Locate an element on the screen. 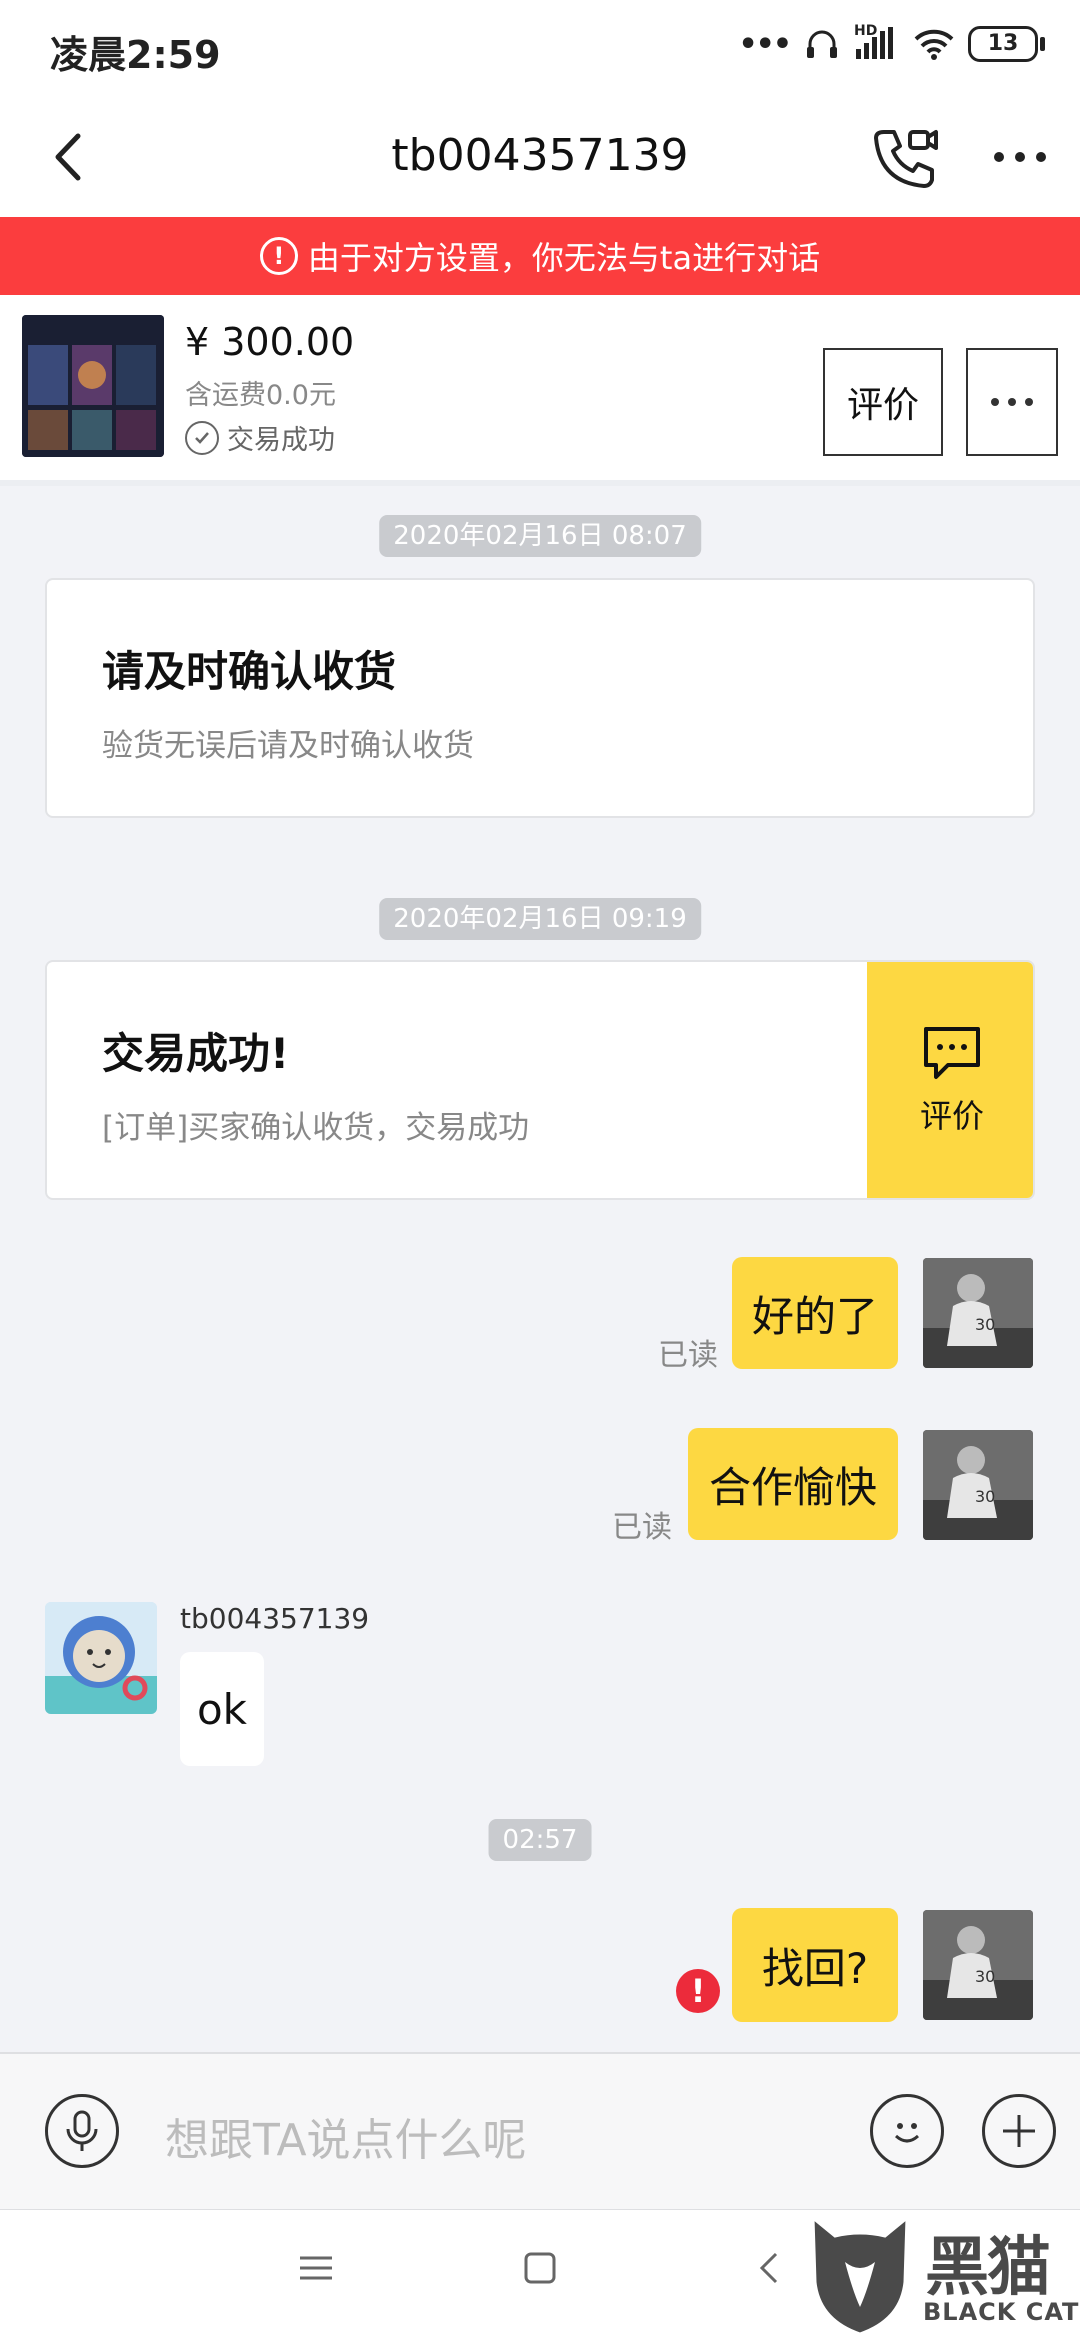 This screenshot has width=1080, height=2340. status-bar: 凌晨2:59 ••• HD 13 is located at coordinates (540, 50).